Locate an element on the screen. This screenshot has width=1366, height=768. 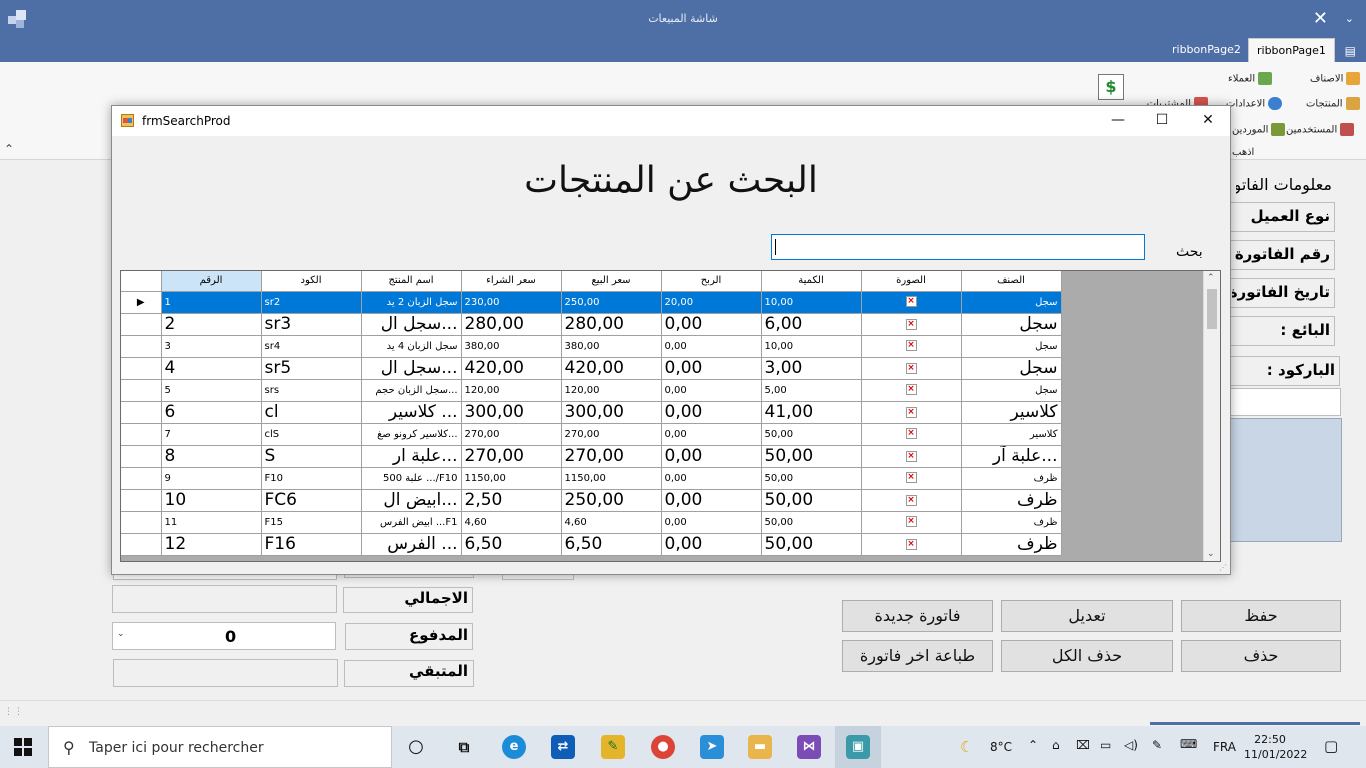
cell-sell: 1150,00 is located at coordinates (611, 478).